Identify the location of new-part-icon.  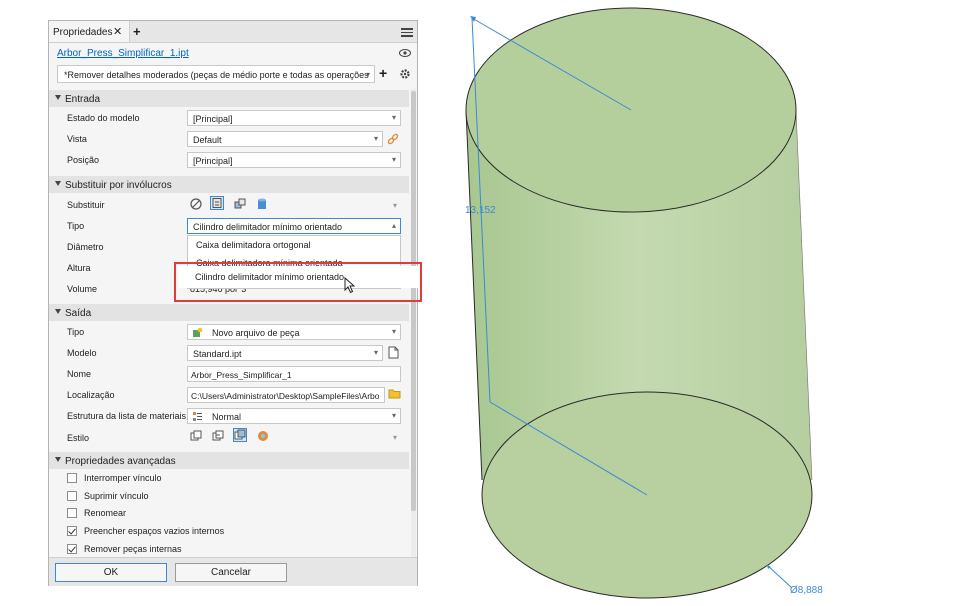
(198, 332).